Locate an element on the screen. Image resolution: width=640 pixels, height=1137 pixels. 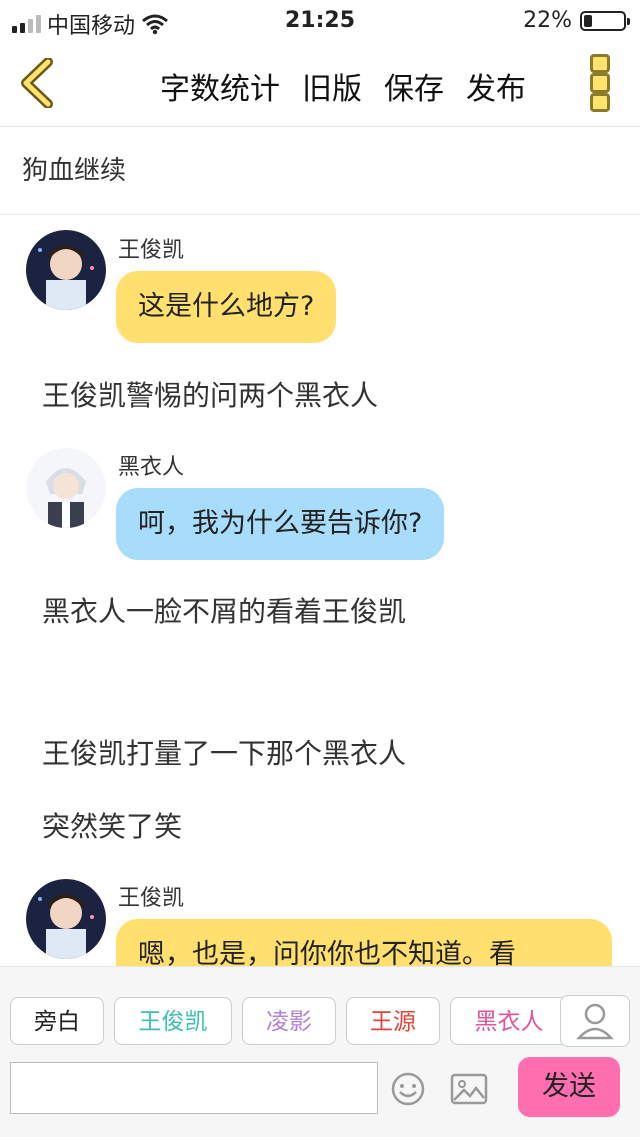
old-version-button: 旧版 is located at coordinates (332, 86).